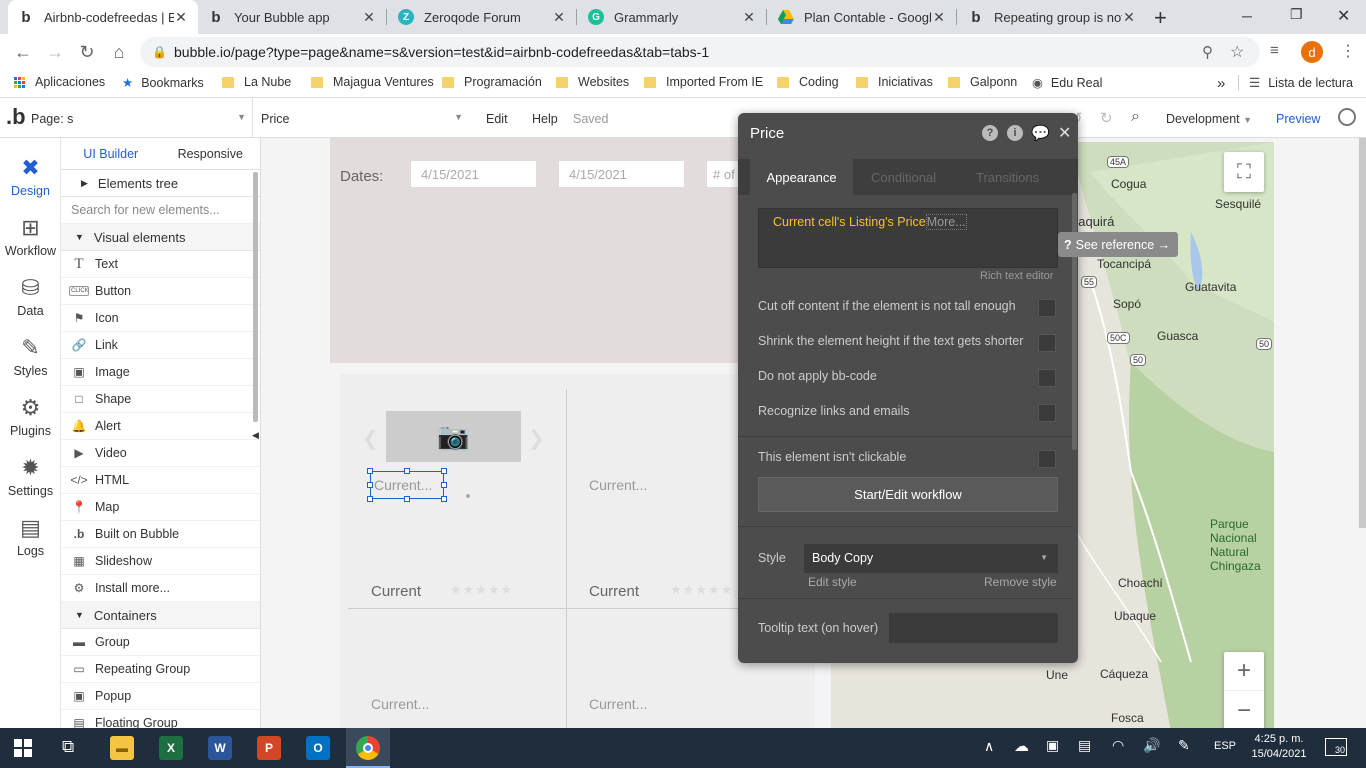 Image resolution: width=1366 pixels, height=768 pixels. What do you see at coordinates (16, 117) in the screenshot?
I see `bubble-logo-icon: .b` at bounding box center [16, 117].